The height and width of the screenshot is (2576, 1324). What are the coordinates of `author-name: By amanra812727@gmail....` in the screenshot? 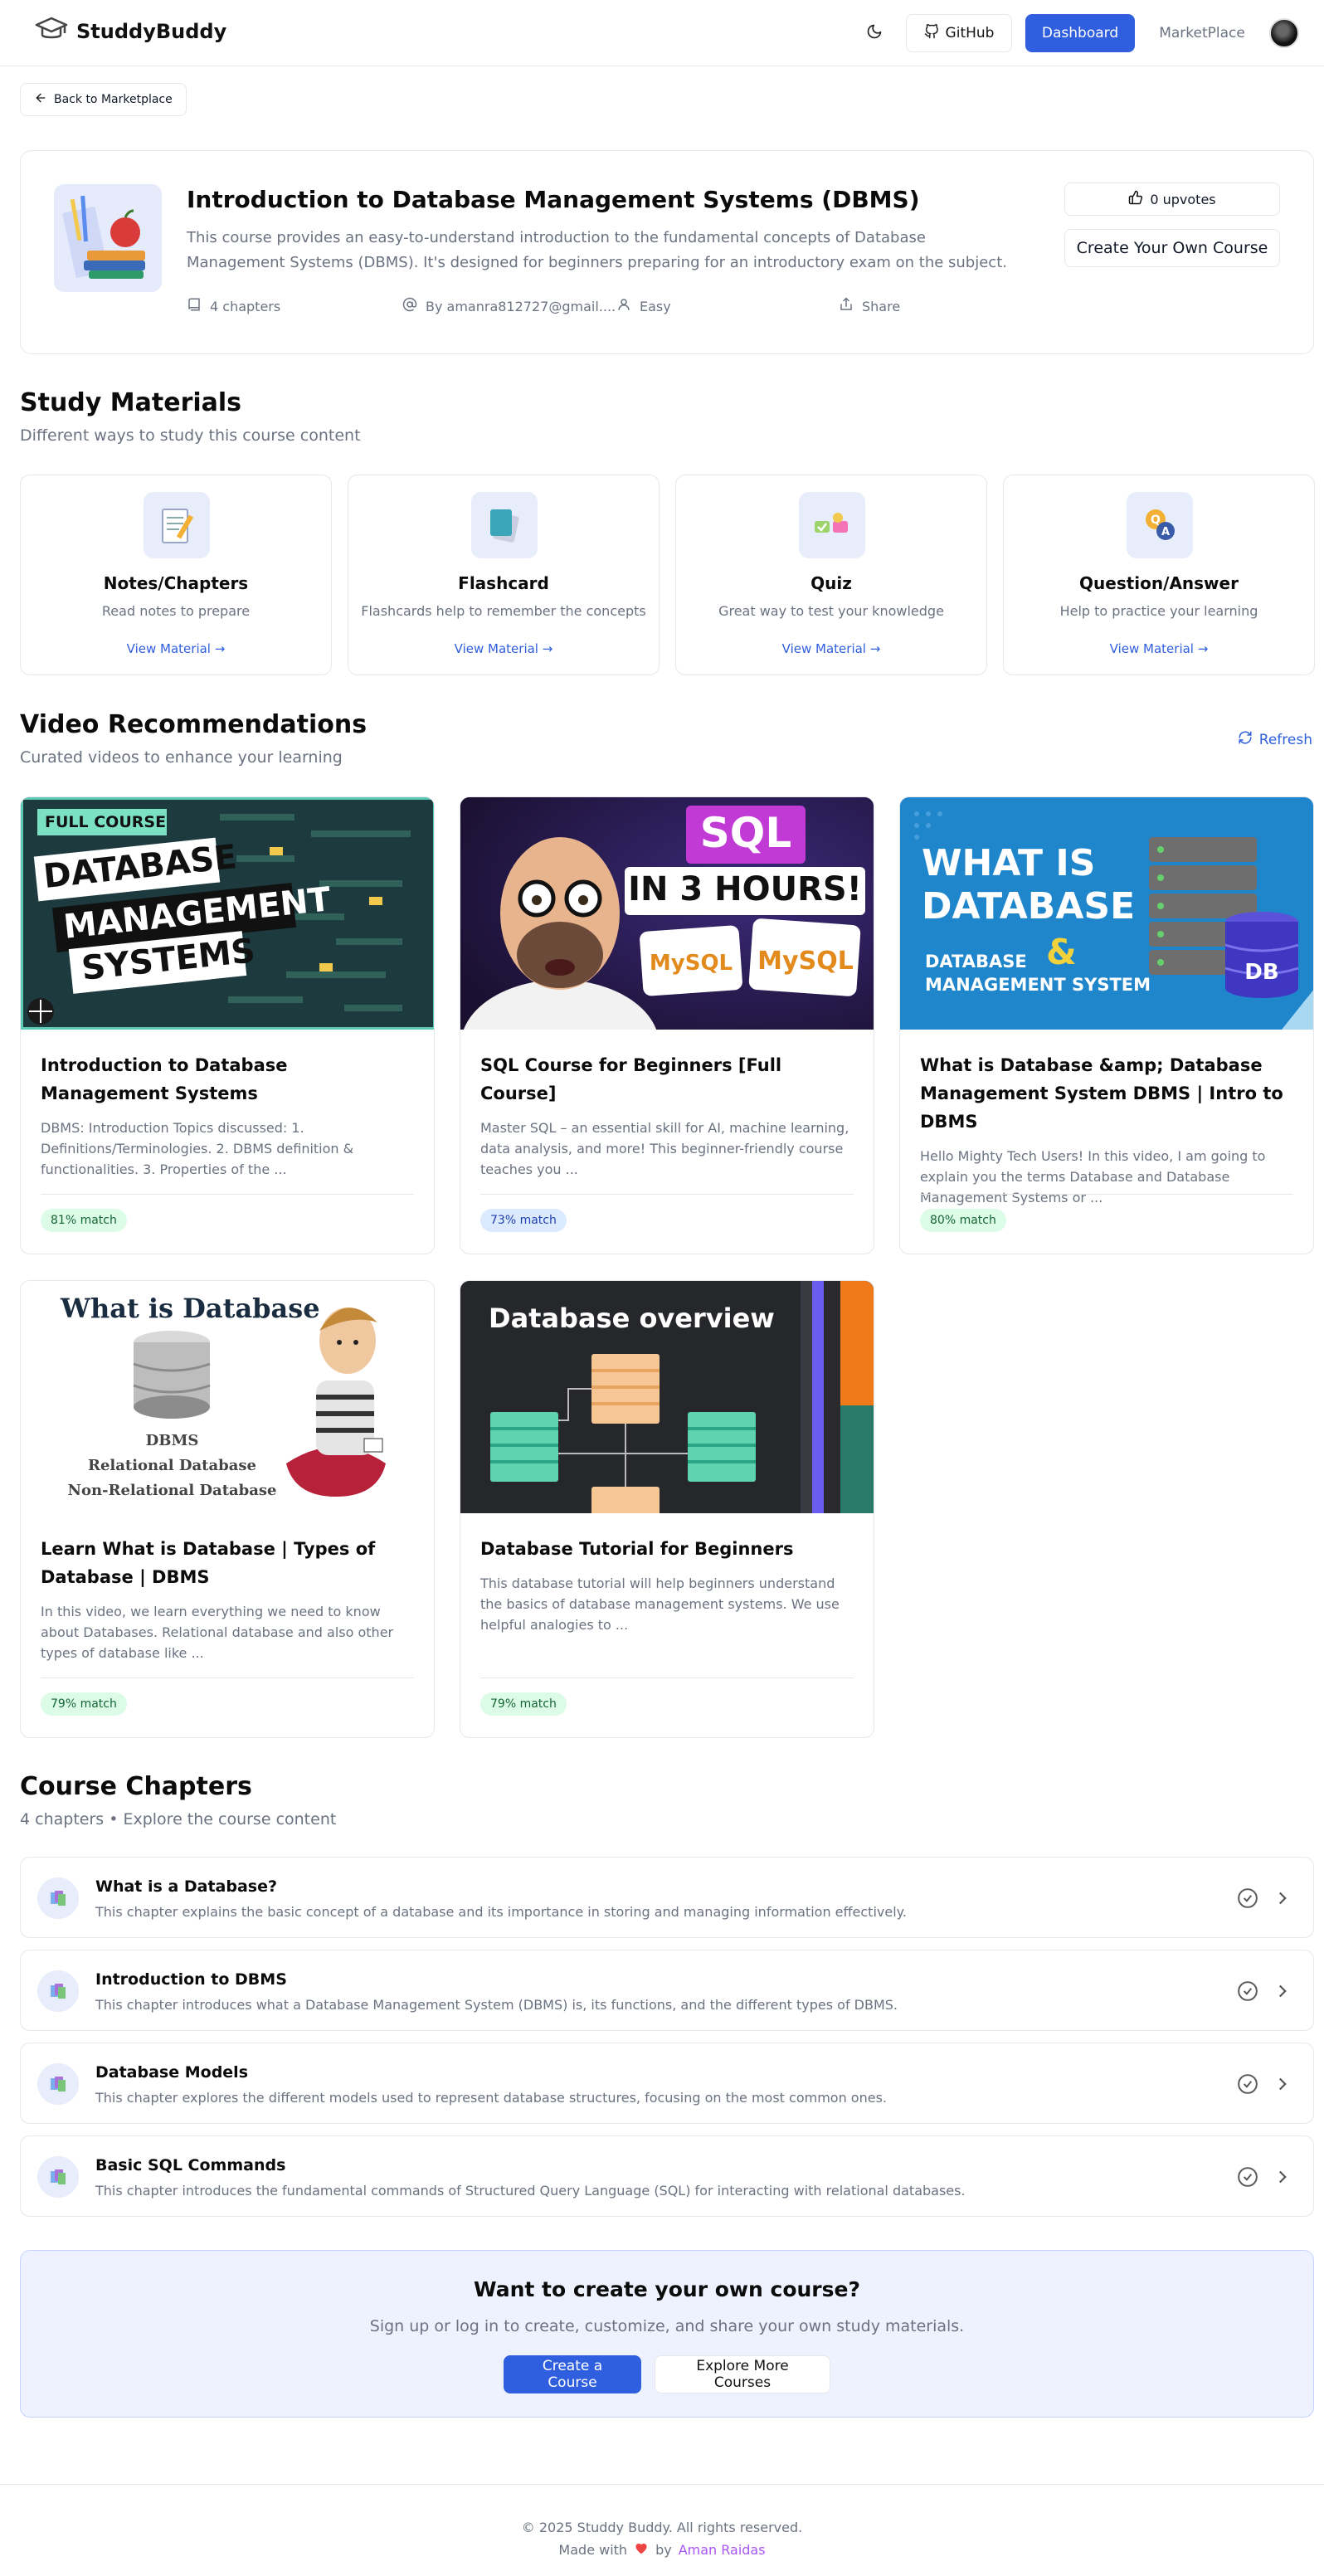 It's located at (521, 306).